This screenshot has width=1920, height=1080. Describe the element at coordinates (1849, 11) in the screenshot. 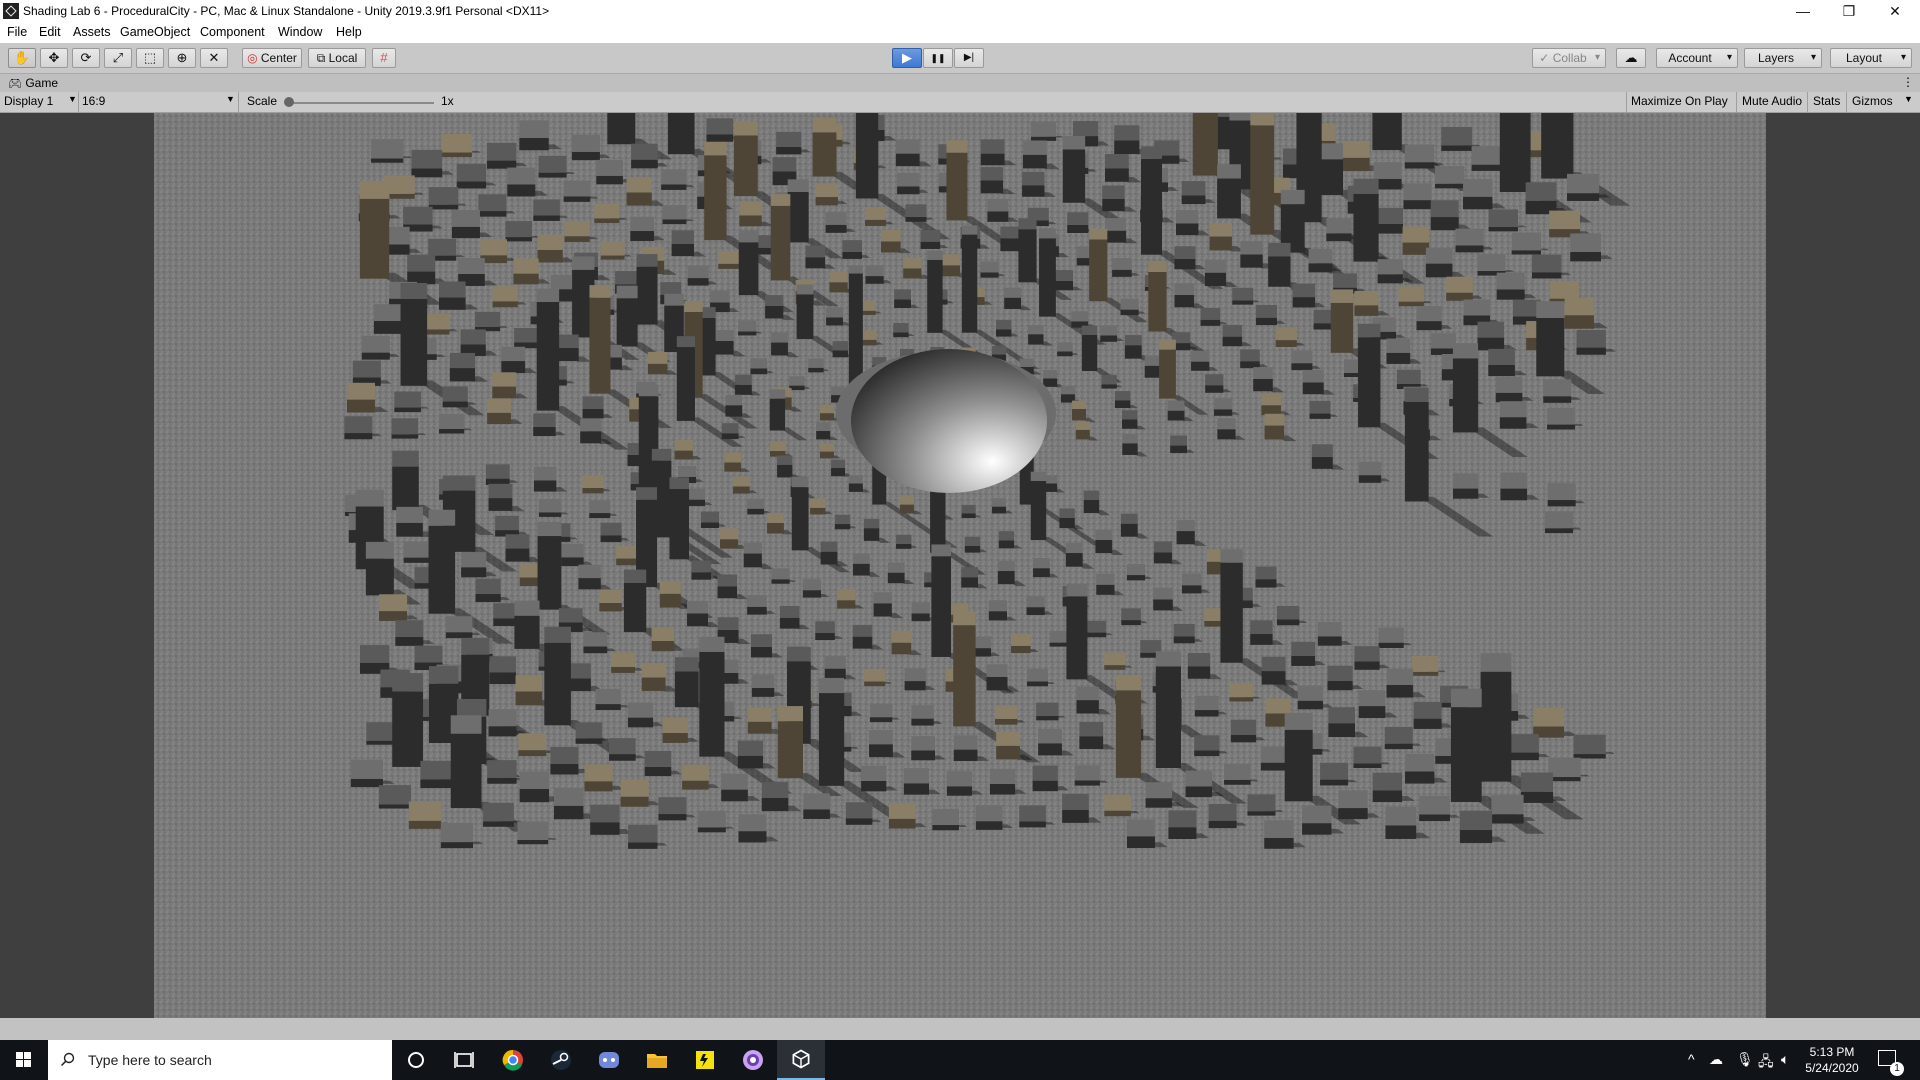

I see `restore-button: ❐` at that location.